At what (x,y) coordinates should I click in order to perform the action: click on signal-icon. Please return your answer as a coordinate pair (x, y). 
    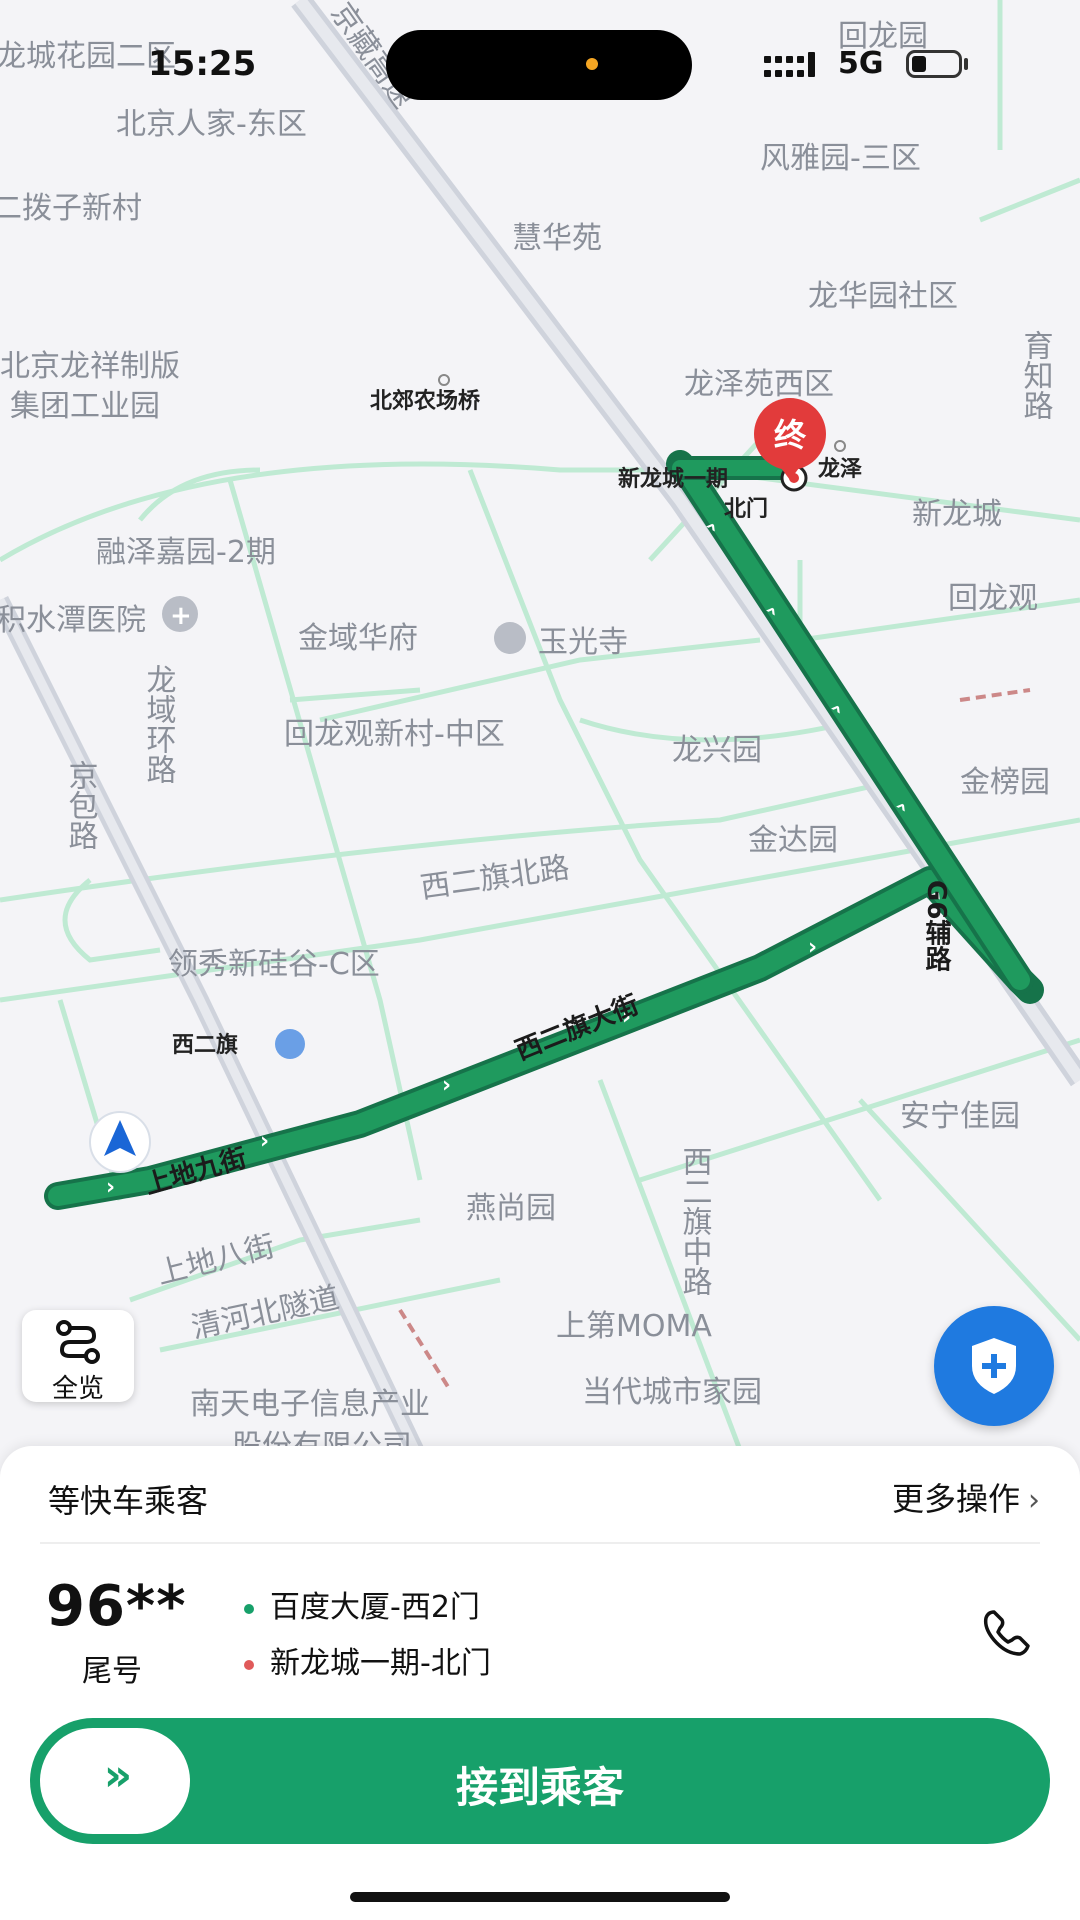
    Looking at the image, I should click on (789, 64).